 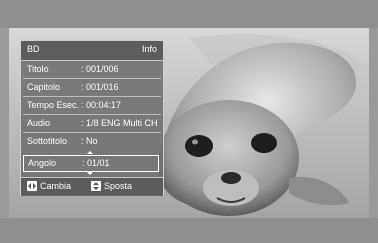 What do you see at coordinates (32, 186) in the screenshot?
I see `left-right-arrows-icon` at bounding box center [32, 186].